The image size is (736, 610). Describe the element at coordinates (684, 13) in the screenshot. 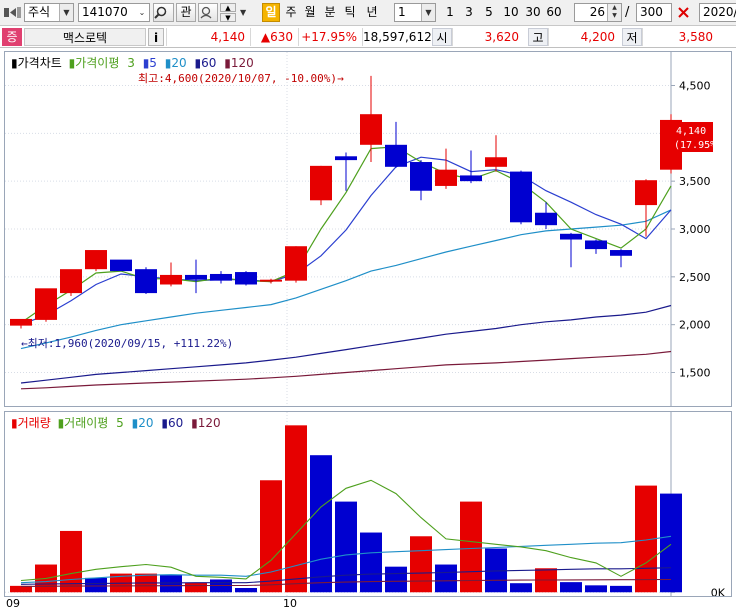

I see `reset-icon` at that location.